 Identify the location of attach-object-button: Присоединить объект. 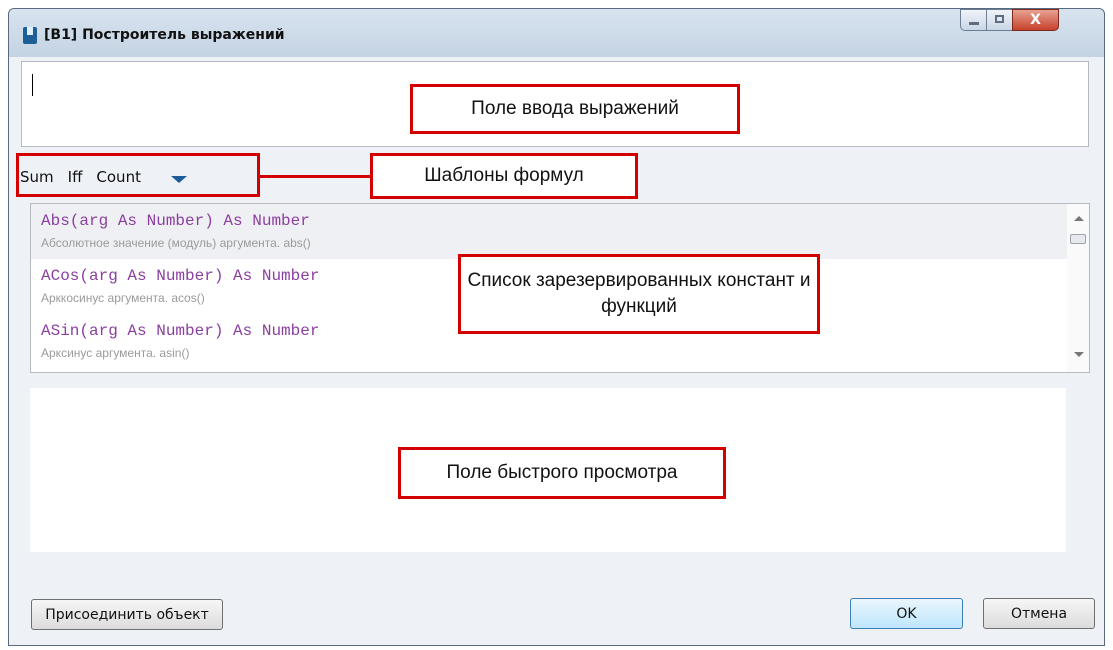
(127, 614).